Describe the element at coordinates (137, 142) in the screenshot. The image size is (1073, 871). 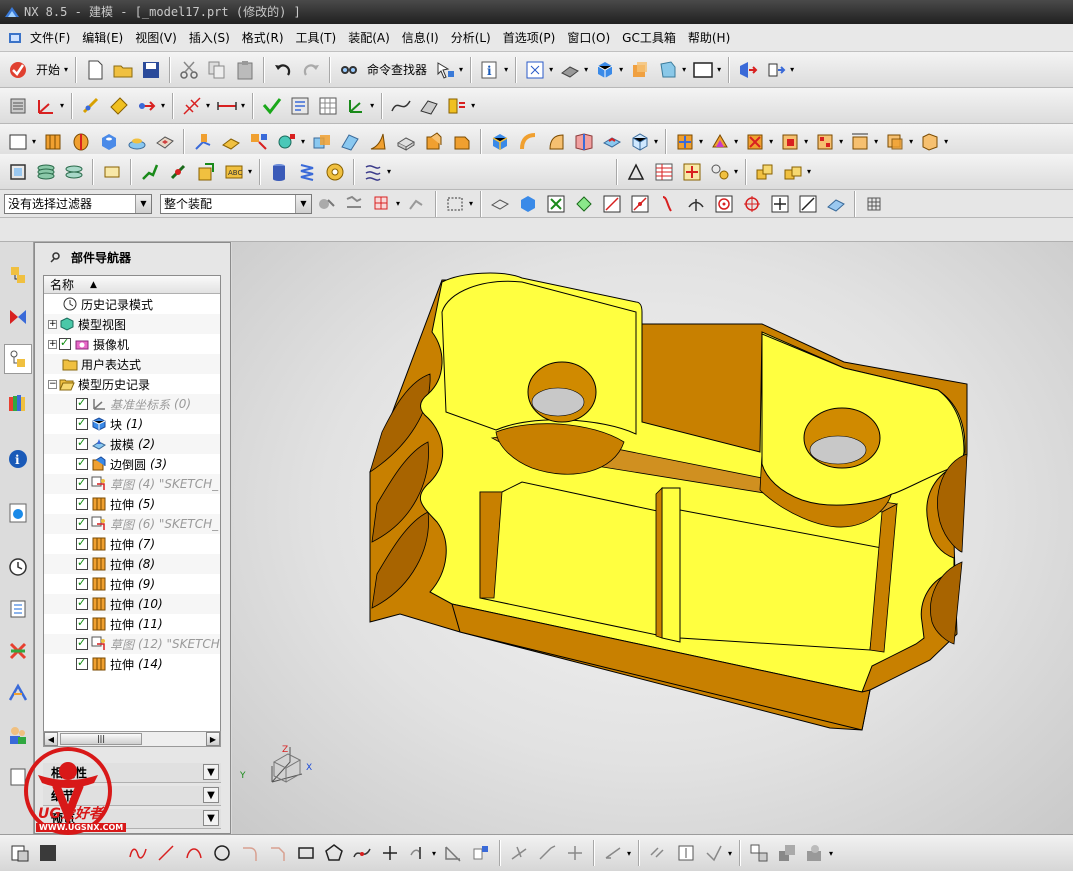
I see `boss-icon` at that location.